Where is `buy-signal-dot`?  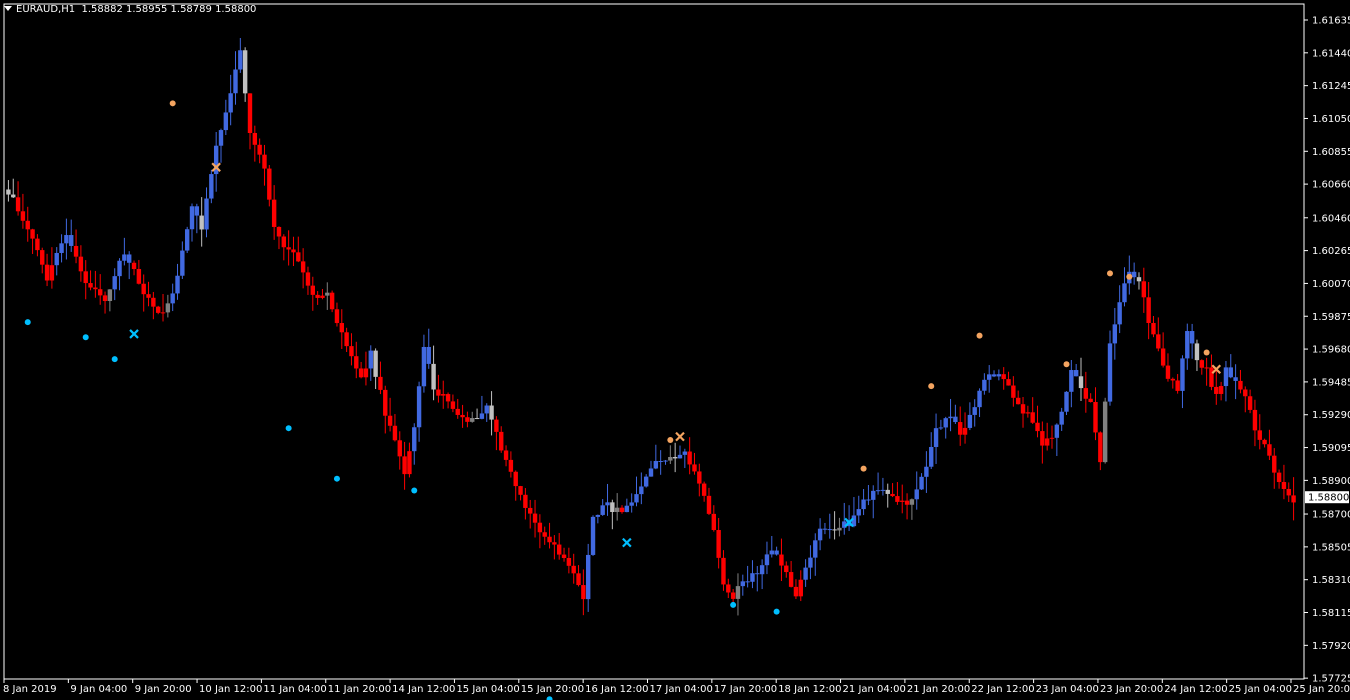
buy-signal-dot is located at coordinates (336, 478).